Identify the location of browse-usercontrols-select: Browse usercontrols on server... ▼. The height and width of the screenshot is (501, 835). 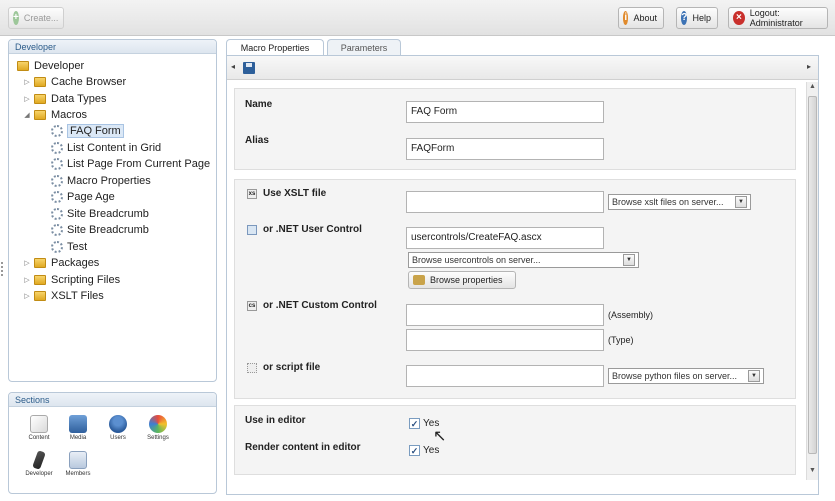
(523, 260).